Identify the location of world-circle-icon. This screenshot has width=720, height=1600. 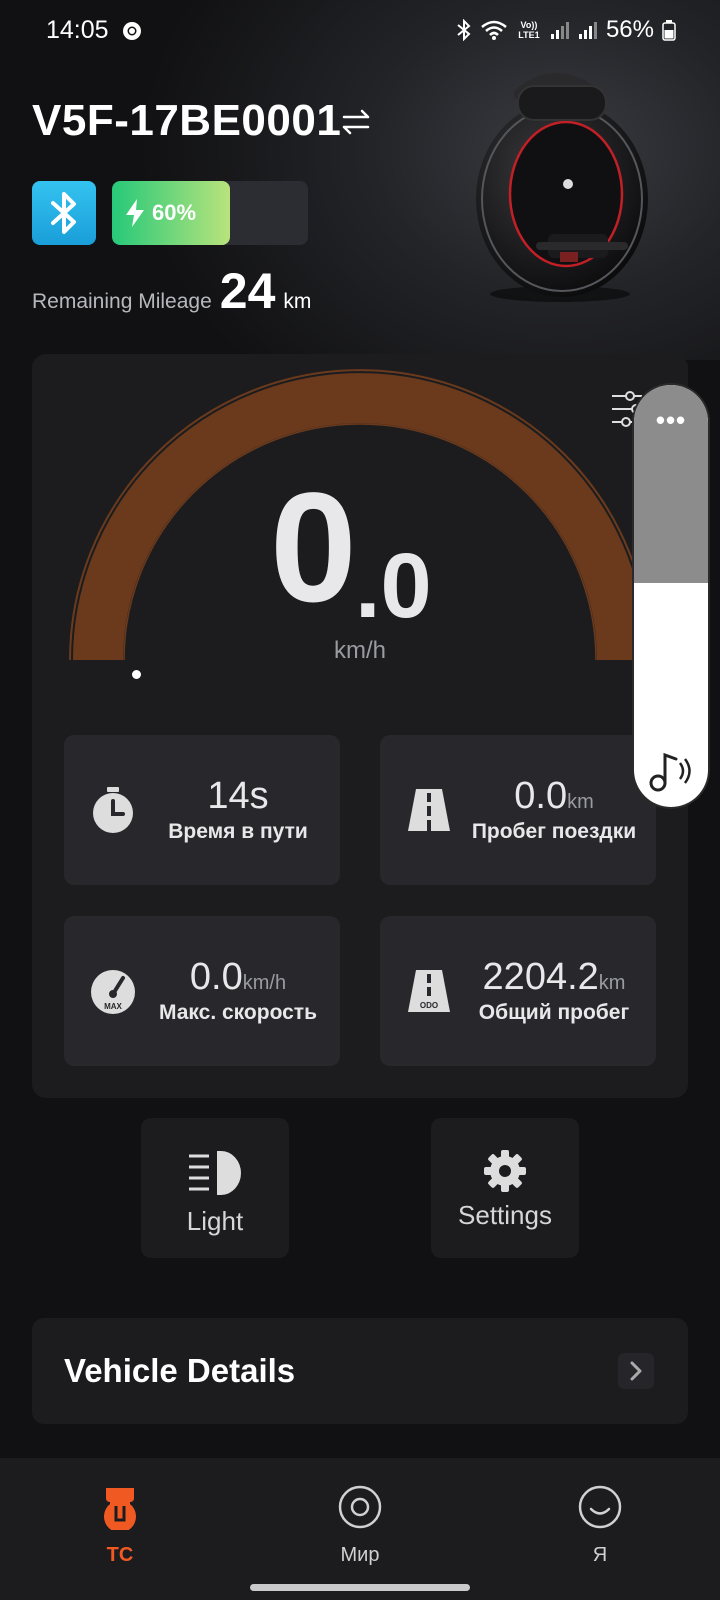
(360, 1507).